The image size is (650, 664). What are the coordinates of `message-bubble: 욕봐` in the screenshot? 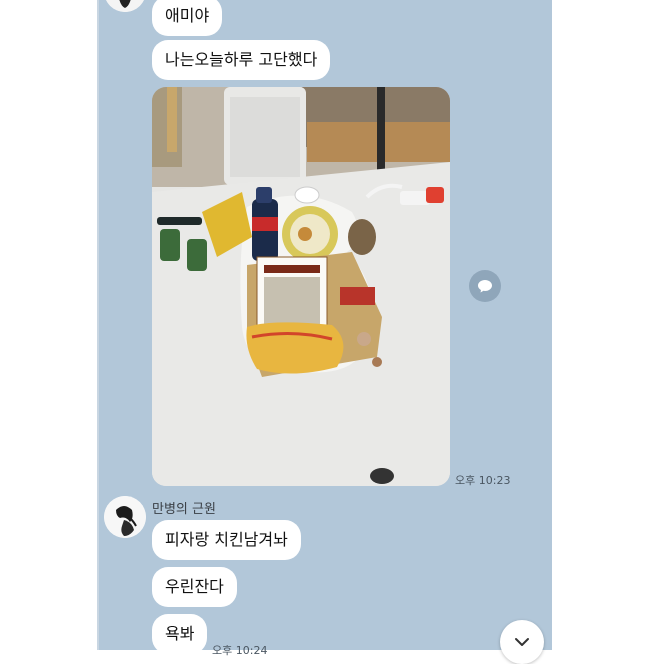 It's located at (180, 634).